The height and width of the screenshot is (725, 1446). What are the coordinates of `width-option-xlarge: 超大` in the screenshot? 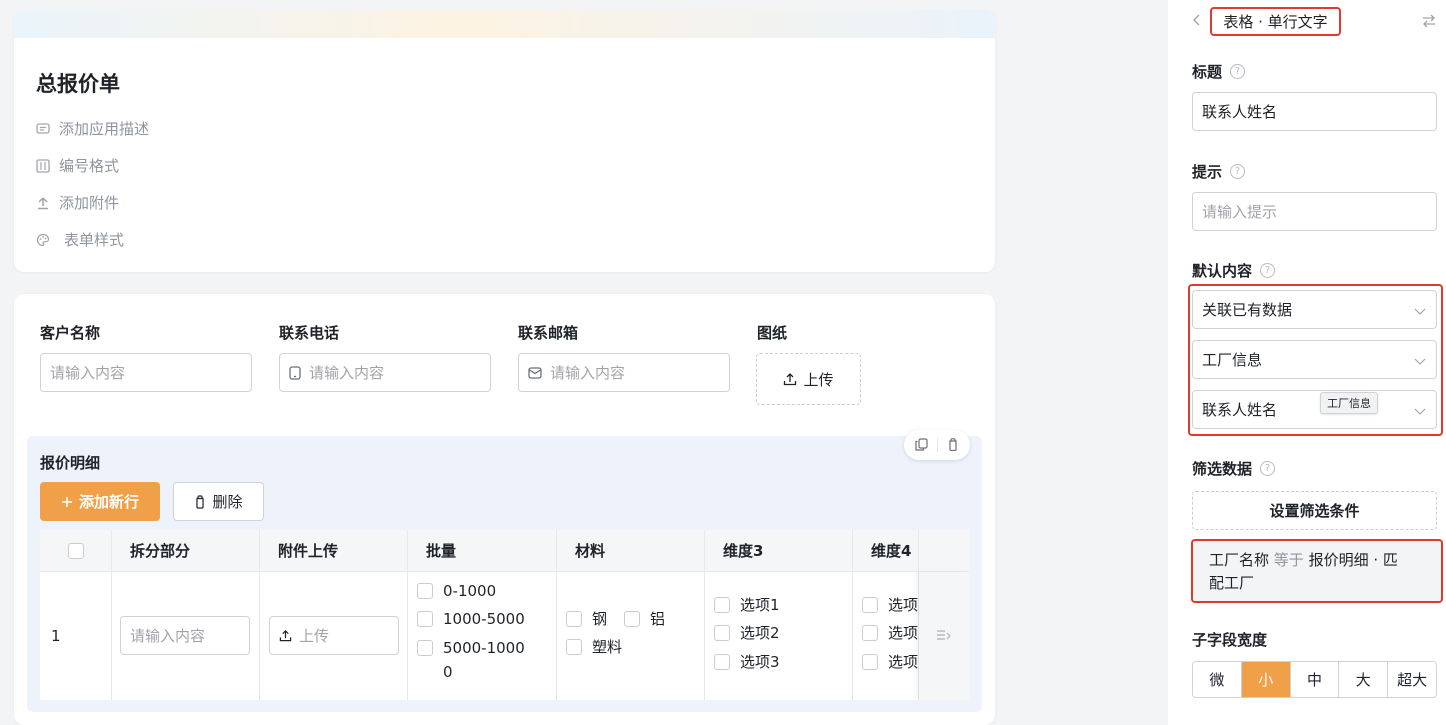 It's located at (1412, 679).